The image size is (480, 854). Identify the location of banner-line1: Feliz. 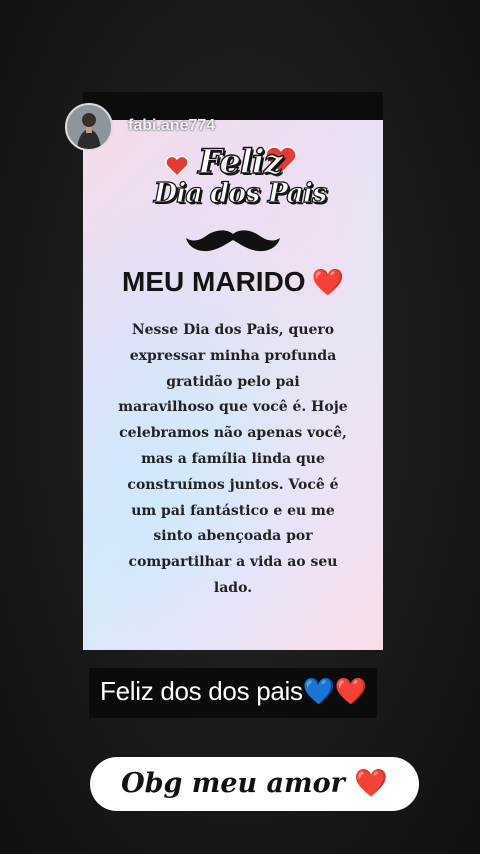
(240, 161).